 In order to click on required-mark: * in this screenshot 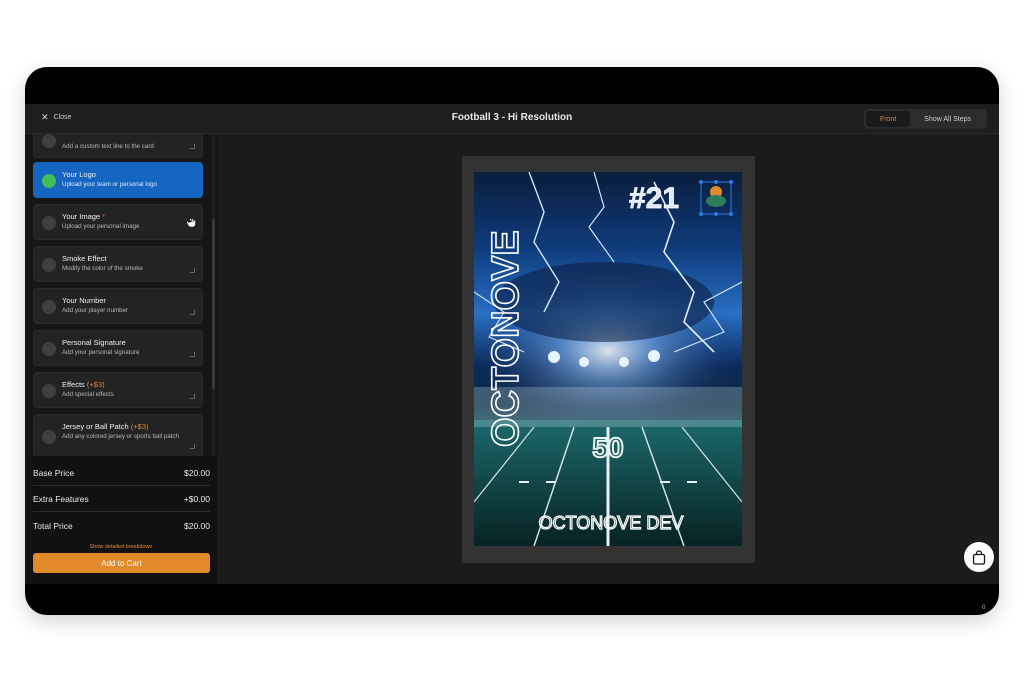, I will do `click(104, 216)`.